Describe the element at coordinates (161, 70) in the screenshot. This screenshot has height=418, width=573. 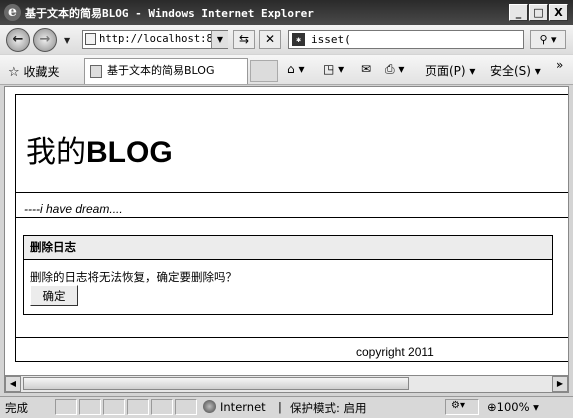
I see `tab-title: 基于文本的简易BLOG` at that location.